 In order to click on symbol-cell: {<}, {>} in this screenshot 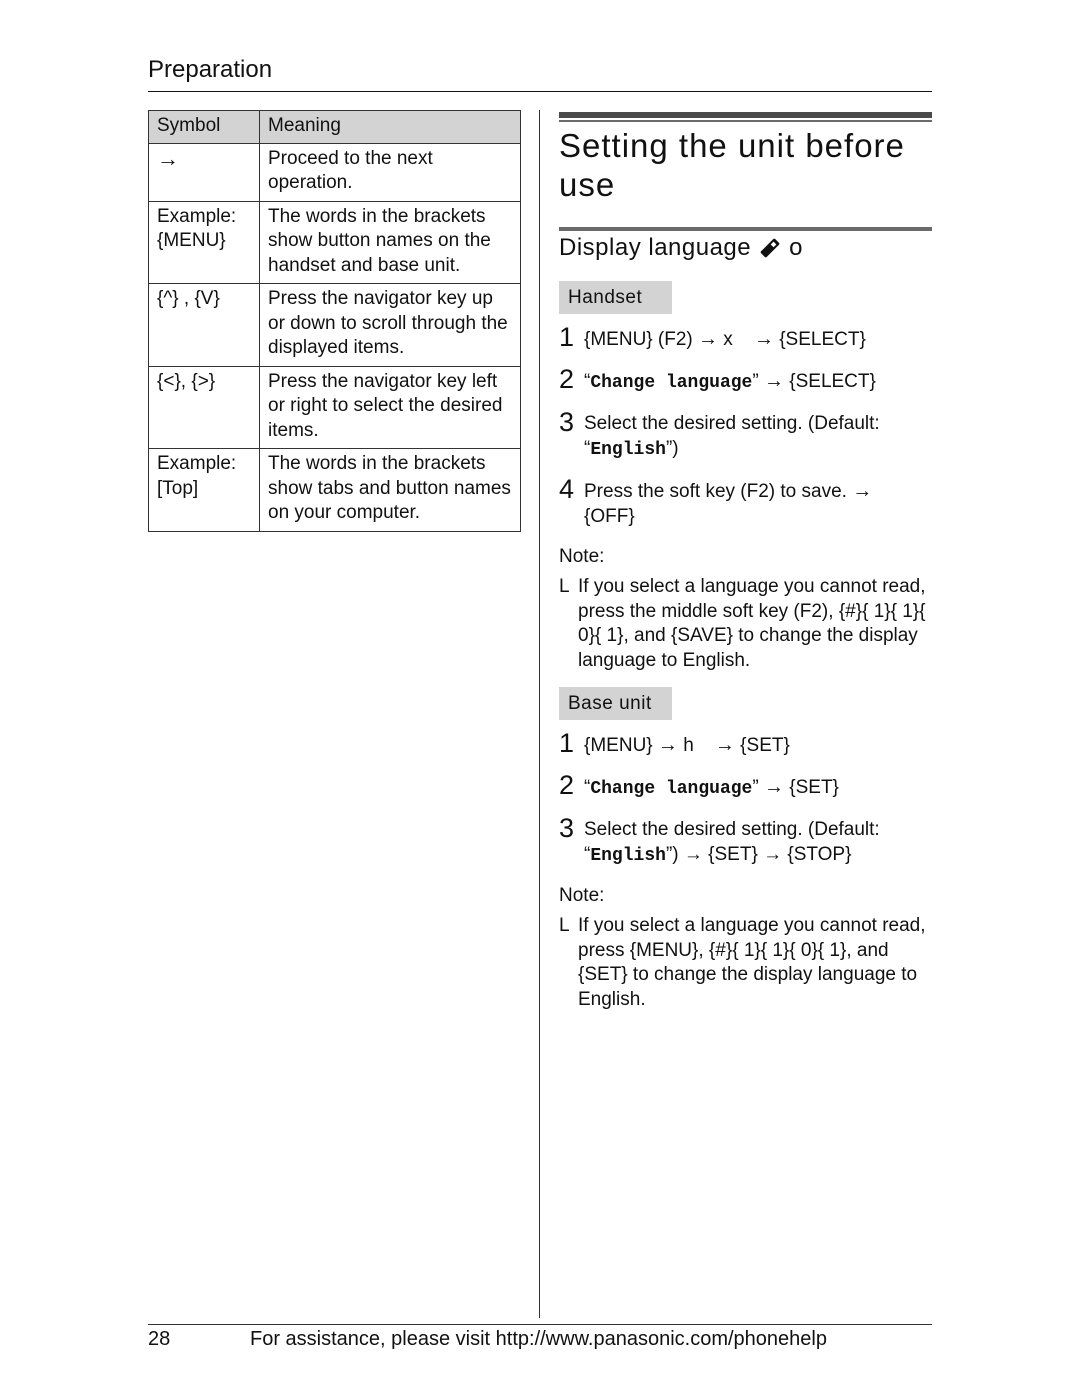, I will do `click(204, 407)`.